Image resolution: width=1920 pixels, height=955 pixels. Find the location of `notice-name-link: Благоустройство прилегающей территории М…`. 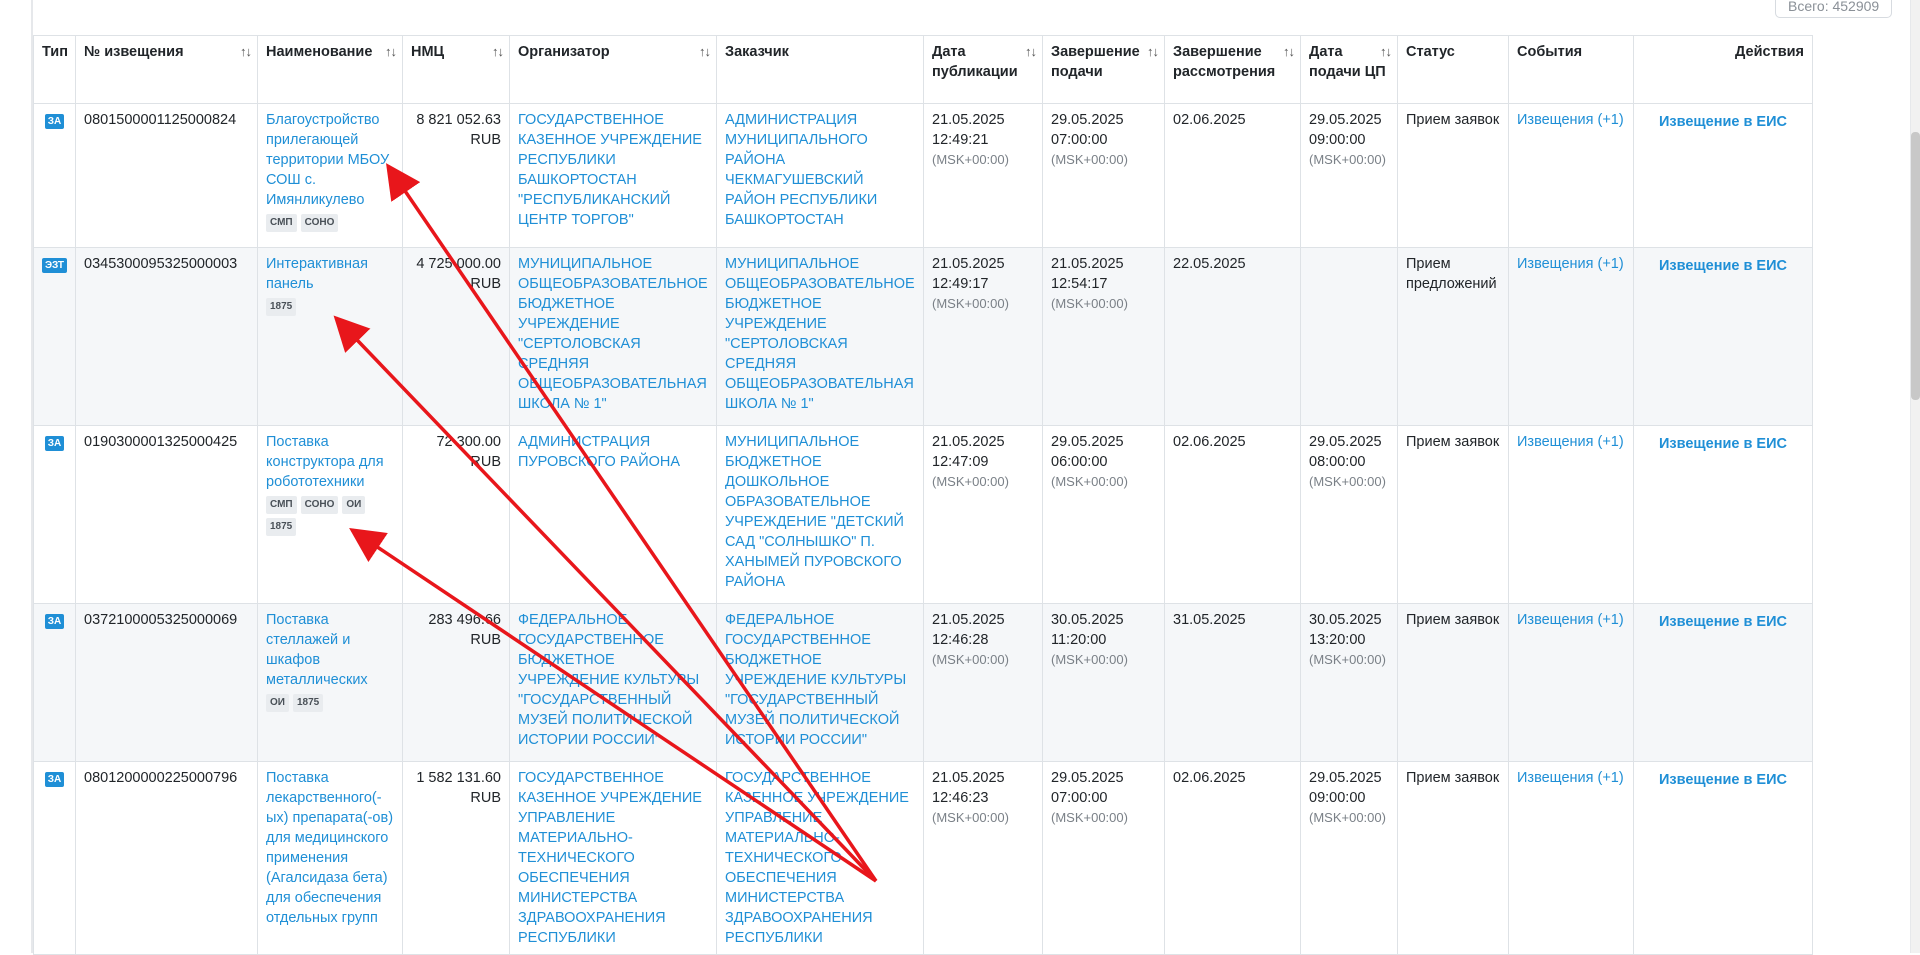

notice-name-link: Благоустройство прилегающей территории М… is located at coordinates (327, 160).